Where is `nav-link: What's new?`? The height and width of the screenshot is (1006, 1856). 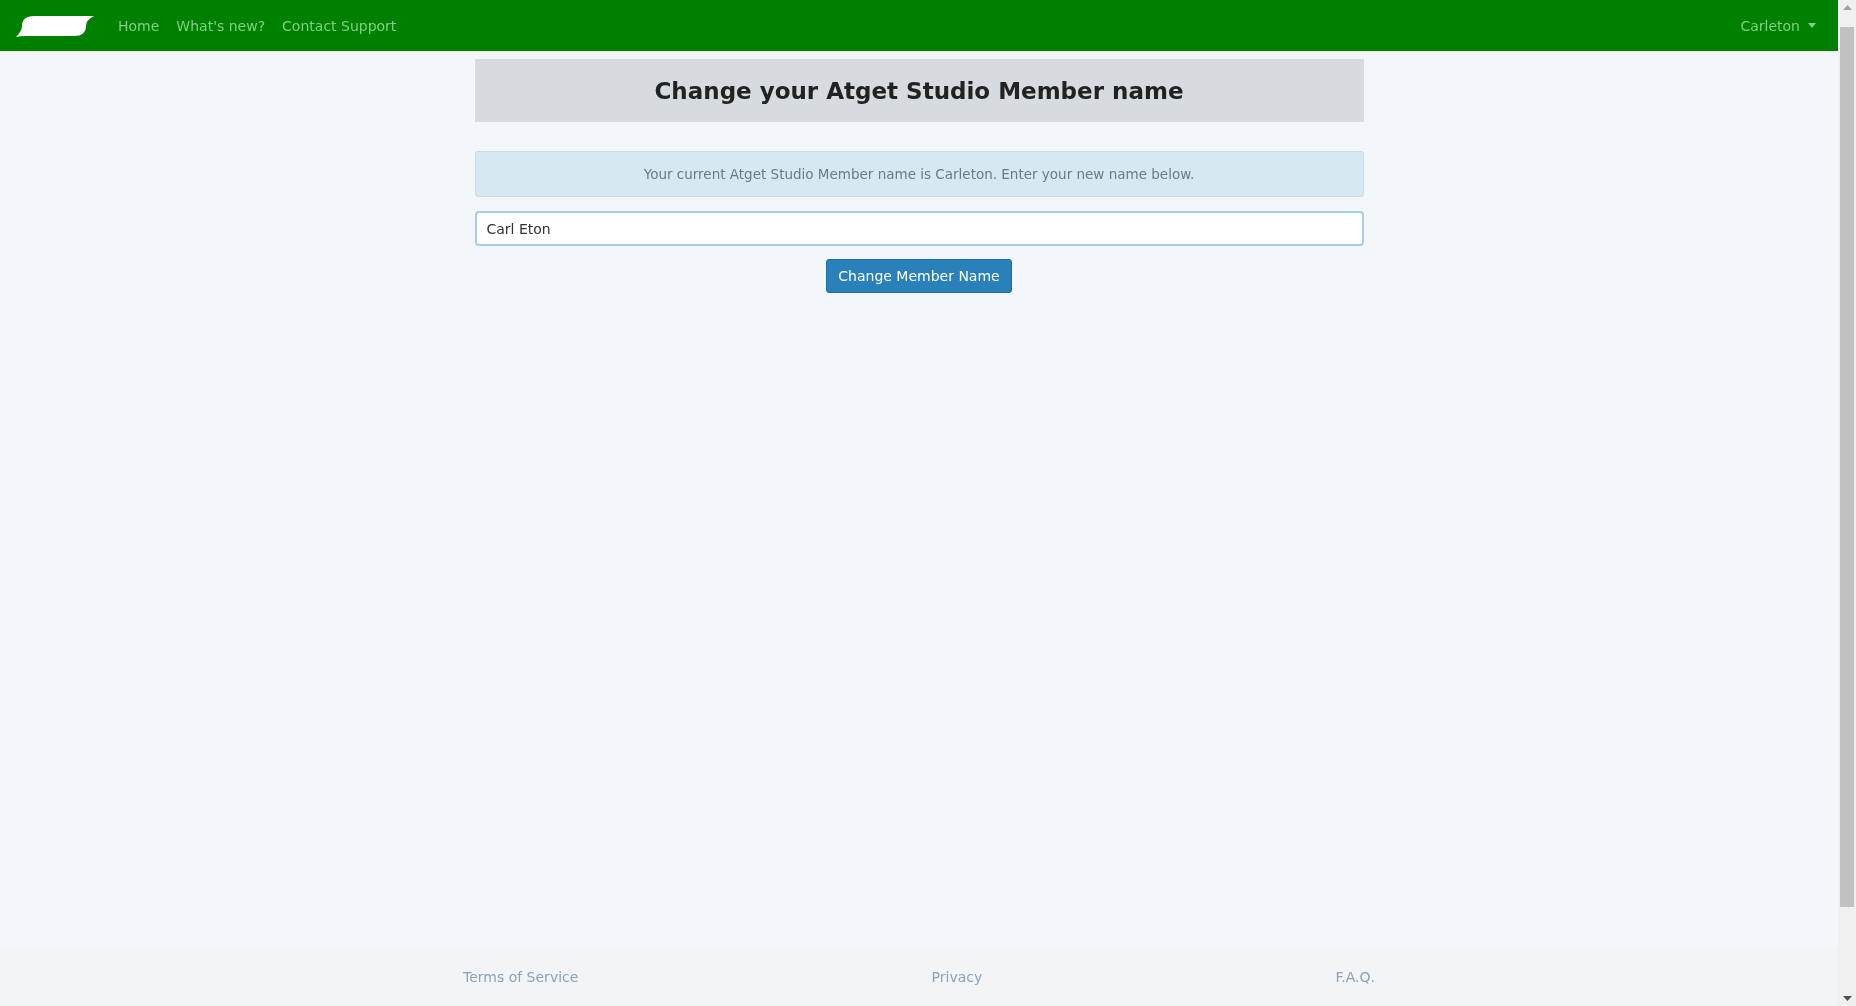
nav-link: What's new? is located at coordinates (221, 25).